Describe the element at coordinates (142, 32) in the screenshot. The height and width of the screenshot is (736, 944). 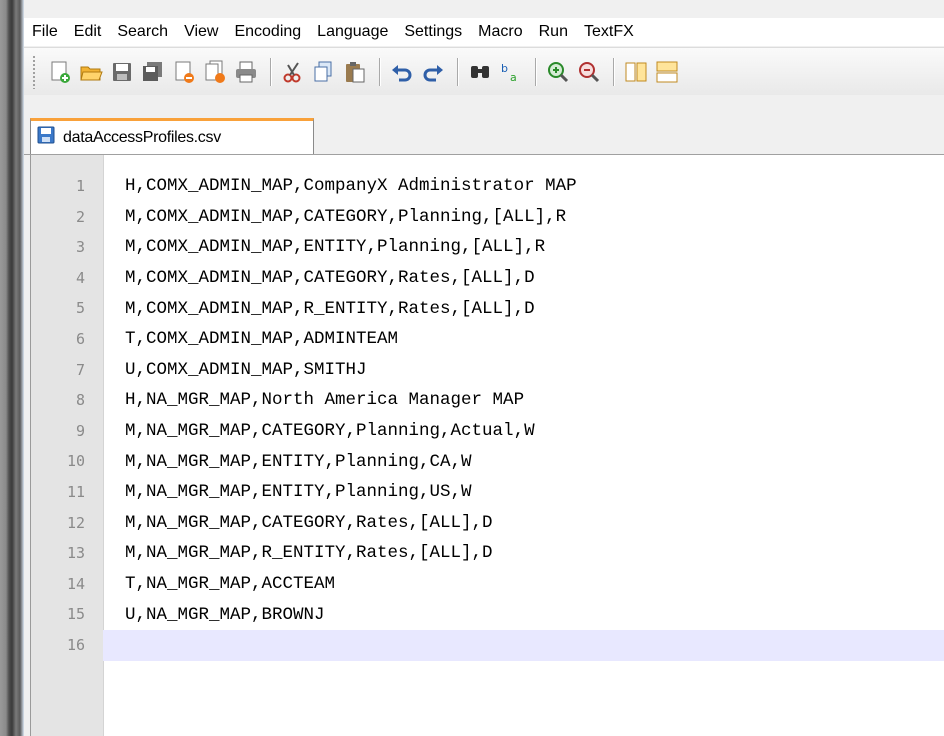
I see `menu-search: Search` at that location.